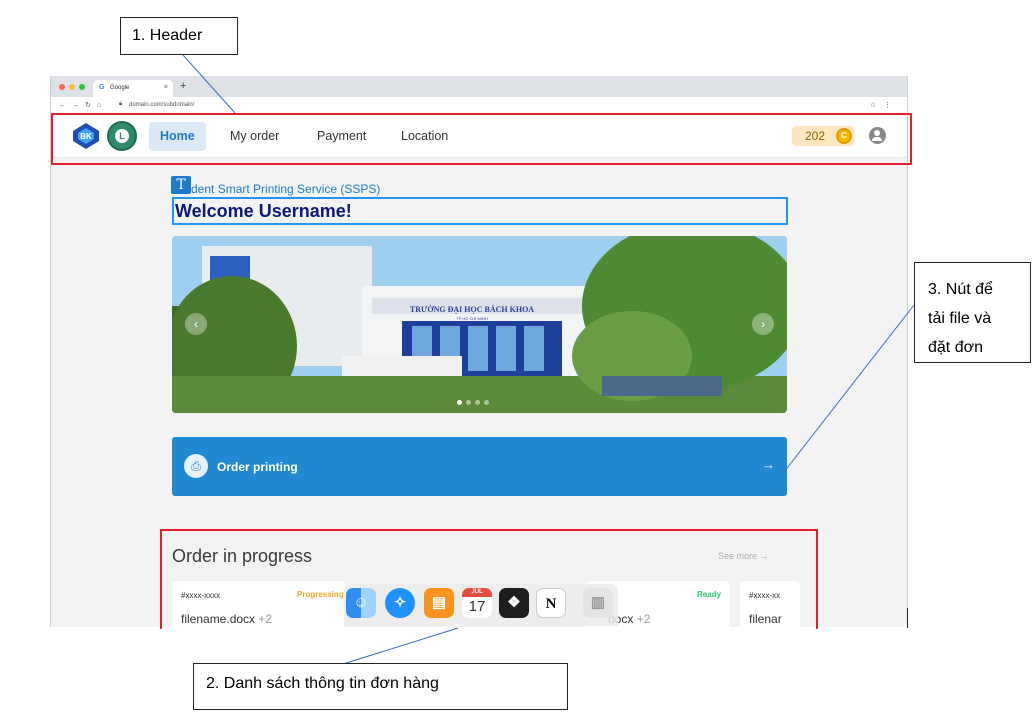 This screenshot has width=1035, height=718. What do you see at coordinates (972, 312) in the screenshot?
I see `upload-button-callout: 3. Nút để tải file và đặt đơn` at bounding box center [972, 312].